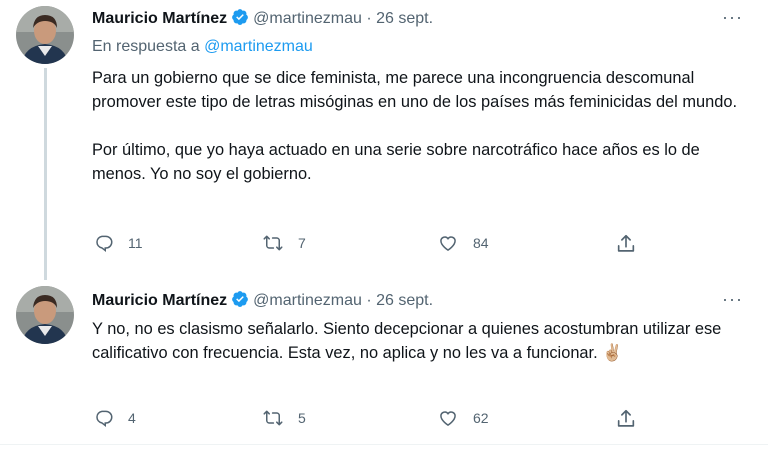 Image resolution: width=768 pixels, height=460 pixels. What do you see at coordinates (302, 243) in the screenshot?
I see `retweet-count: 7` at bounding box center [302, 243].